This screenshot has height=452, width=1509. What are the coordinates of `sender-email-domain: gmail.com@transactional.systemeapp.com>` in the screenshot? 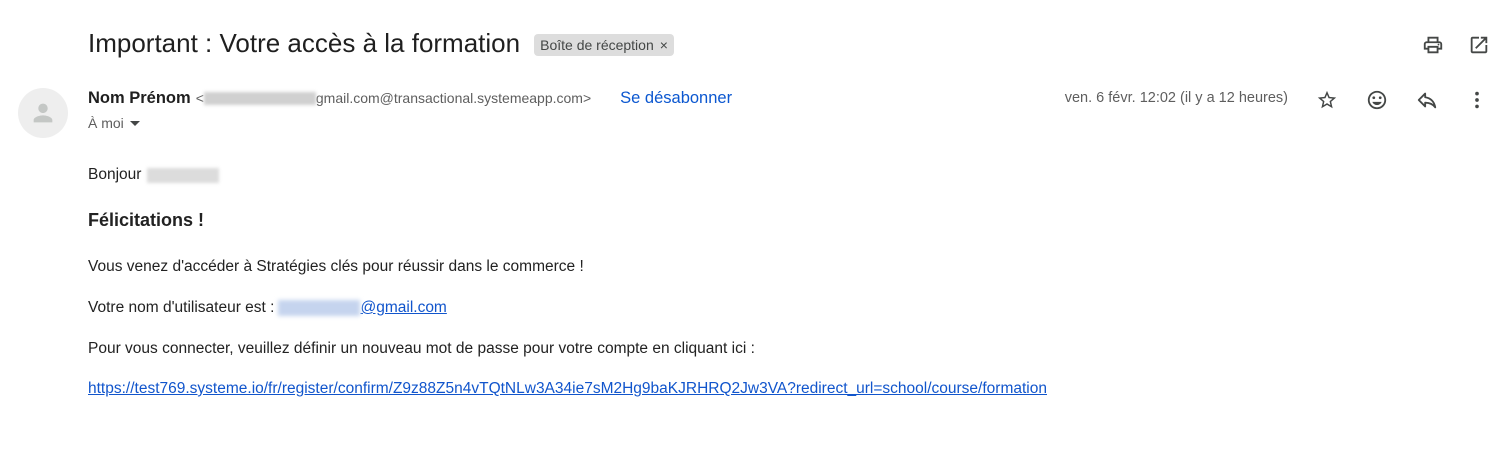 It's located at (453, 98).